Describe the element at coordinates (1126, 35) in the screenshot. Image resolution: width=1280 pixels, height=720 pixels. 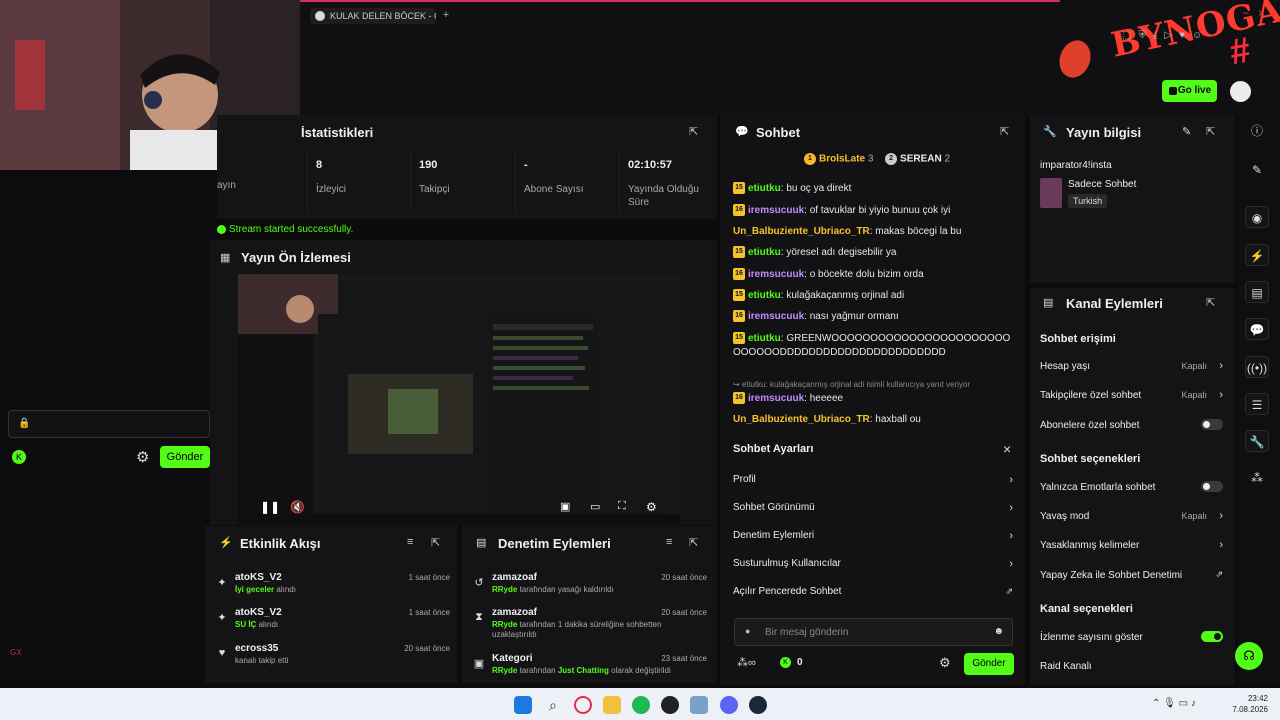
I see `extension-icon: ⬚` at that location.